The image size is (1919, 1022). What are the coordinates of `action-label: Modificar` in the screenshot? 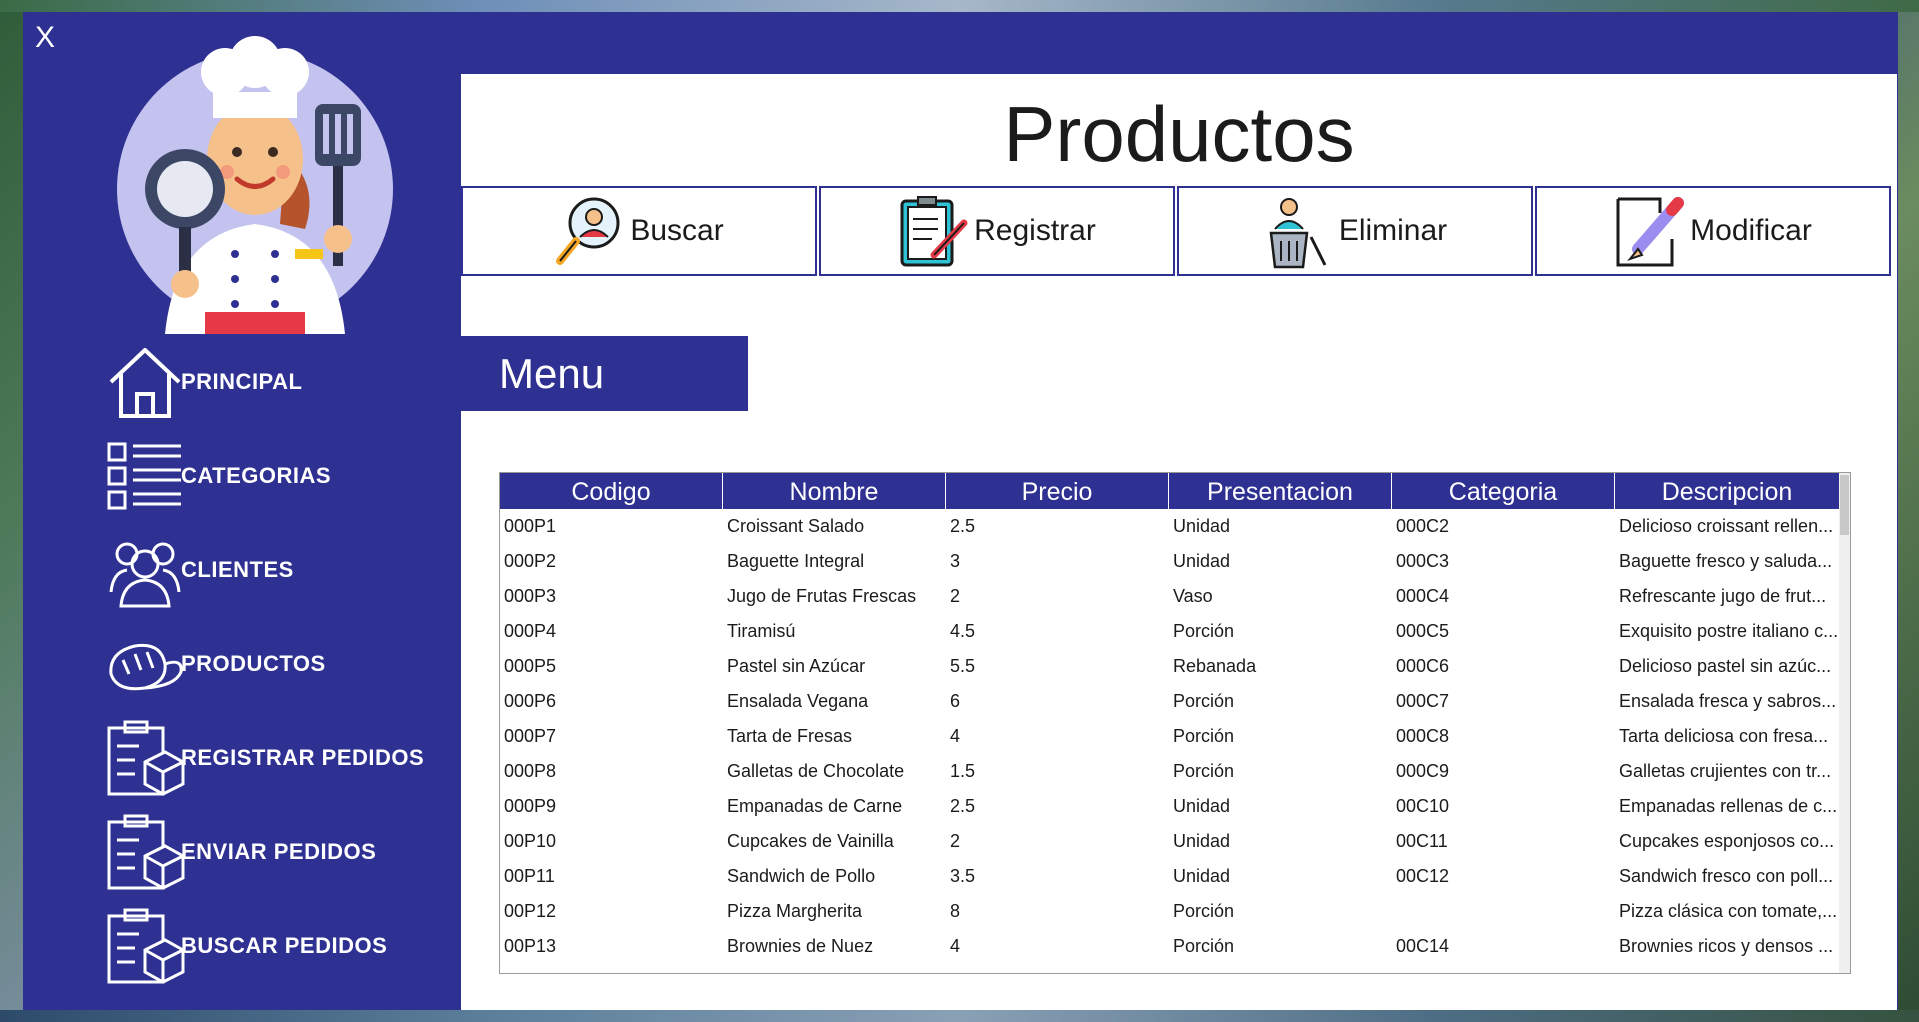 It's located at (1751, 230).